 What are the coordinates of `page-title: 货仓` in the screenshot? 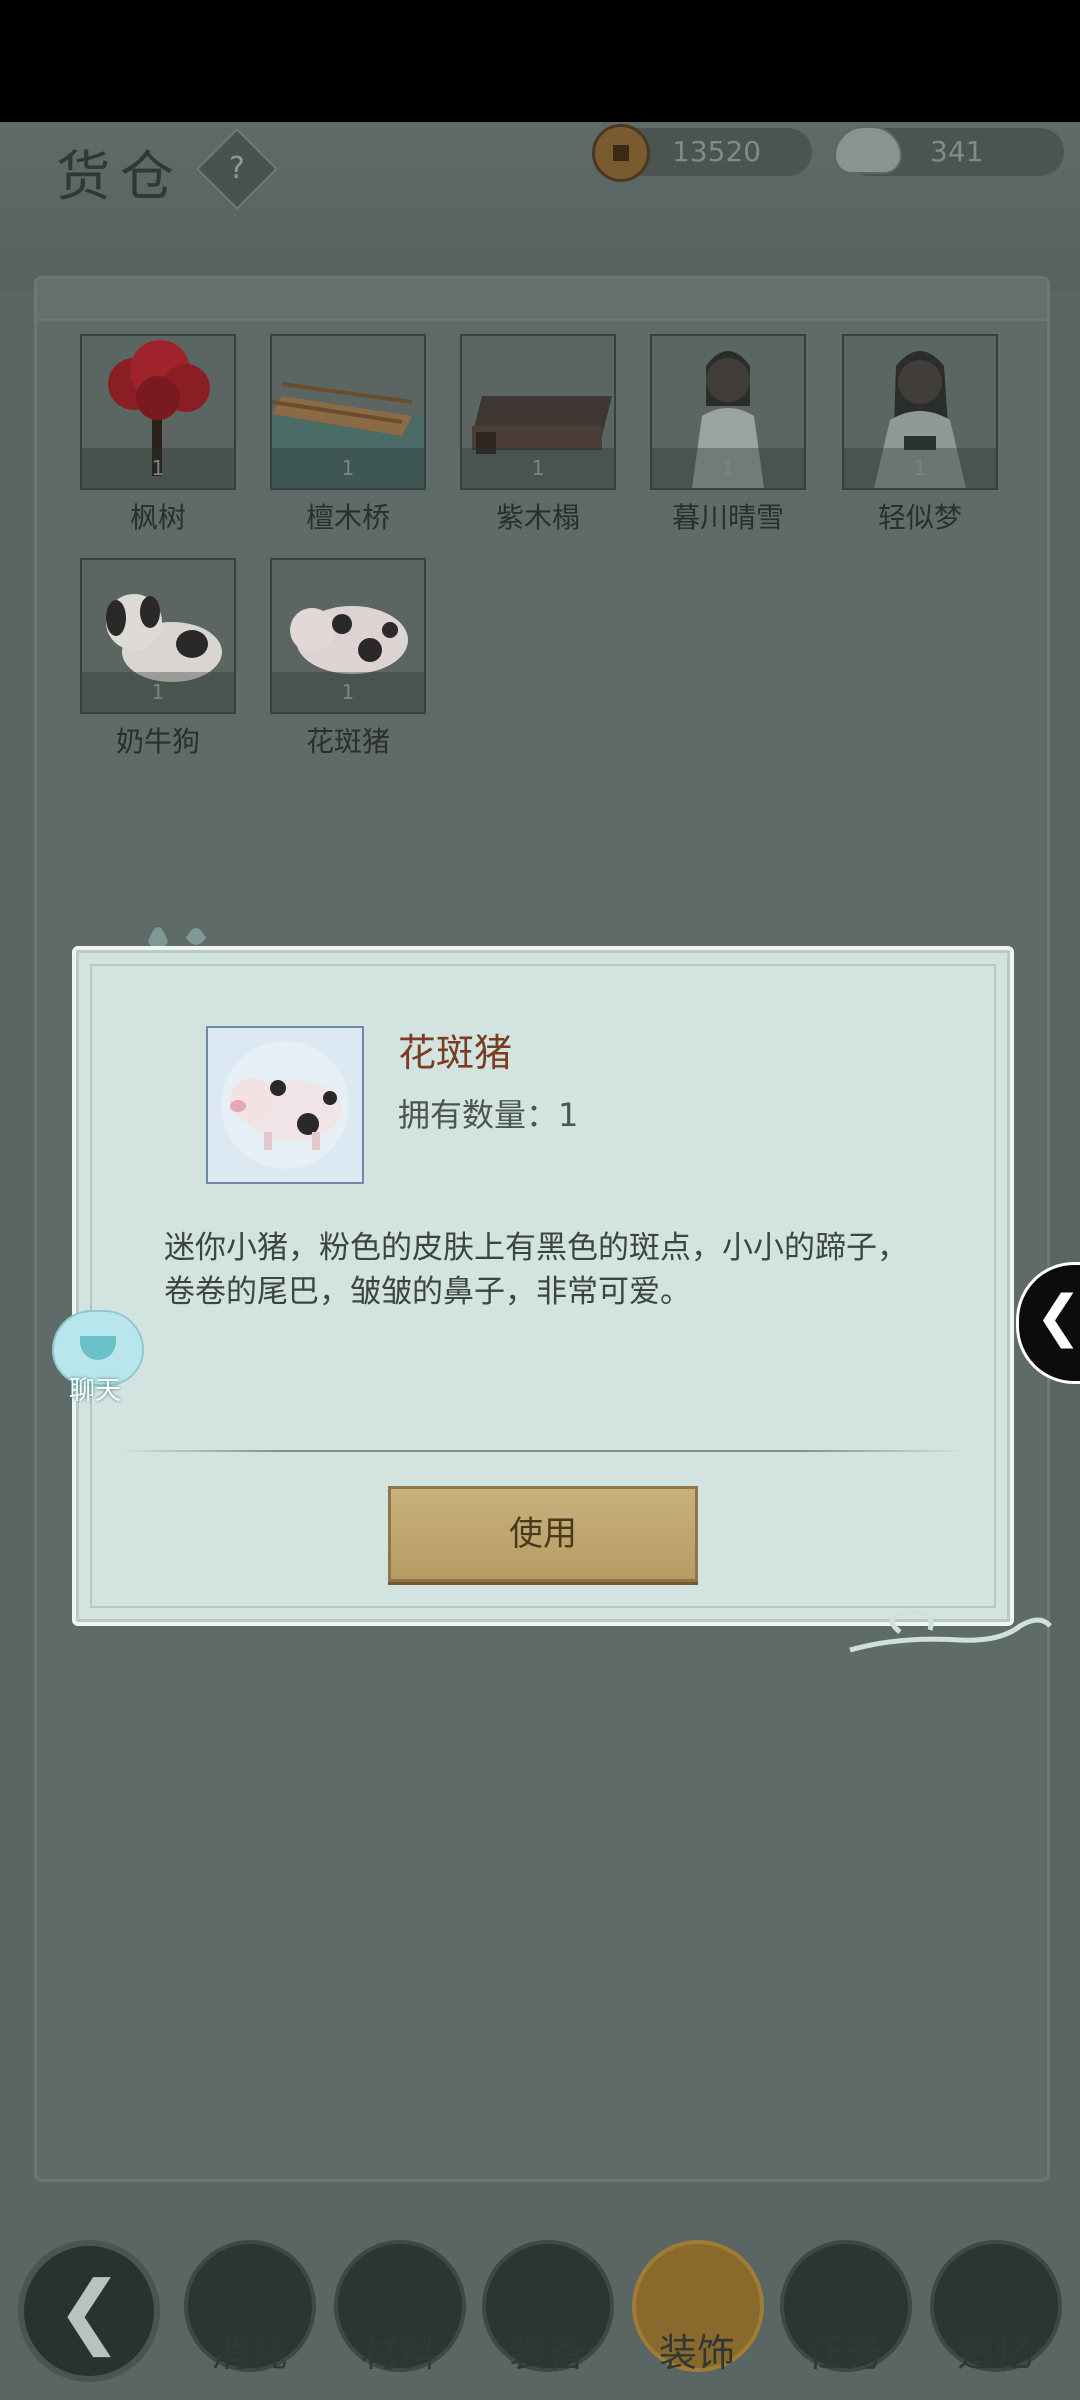 It's located at (120, 176).